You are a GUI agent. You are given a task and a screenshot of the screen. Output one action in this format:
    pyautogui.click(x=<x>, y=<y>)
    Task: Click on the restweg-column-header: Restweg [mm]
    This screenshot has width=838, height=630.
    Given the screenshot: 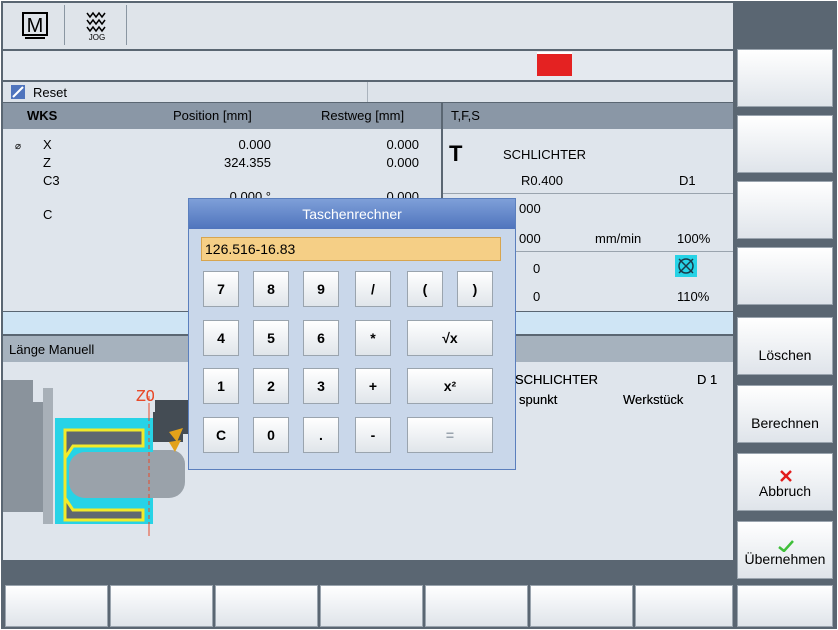 What is the action you would take?
    pyautogui.click(x=363, y=115)
    